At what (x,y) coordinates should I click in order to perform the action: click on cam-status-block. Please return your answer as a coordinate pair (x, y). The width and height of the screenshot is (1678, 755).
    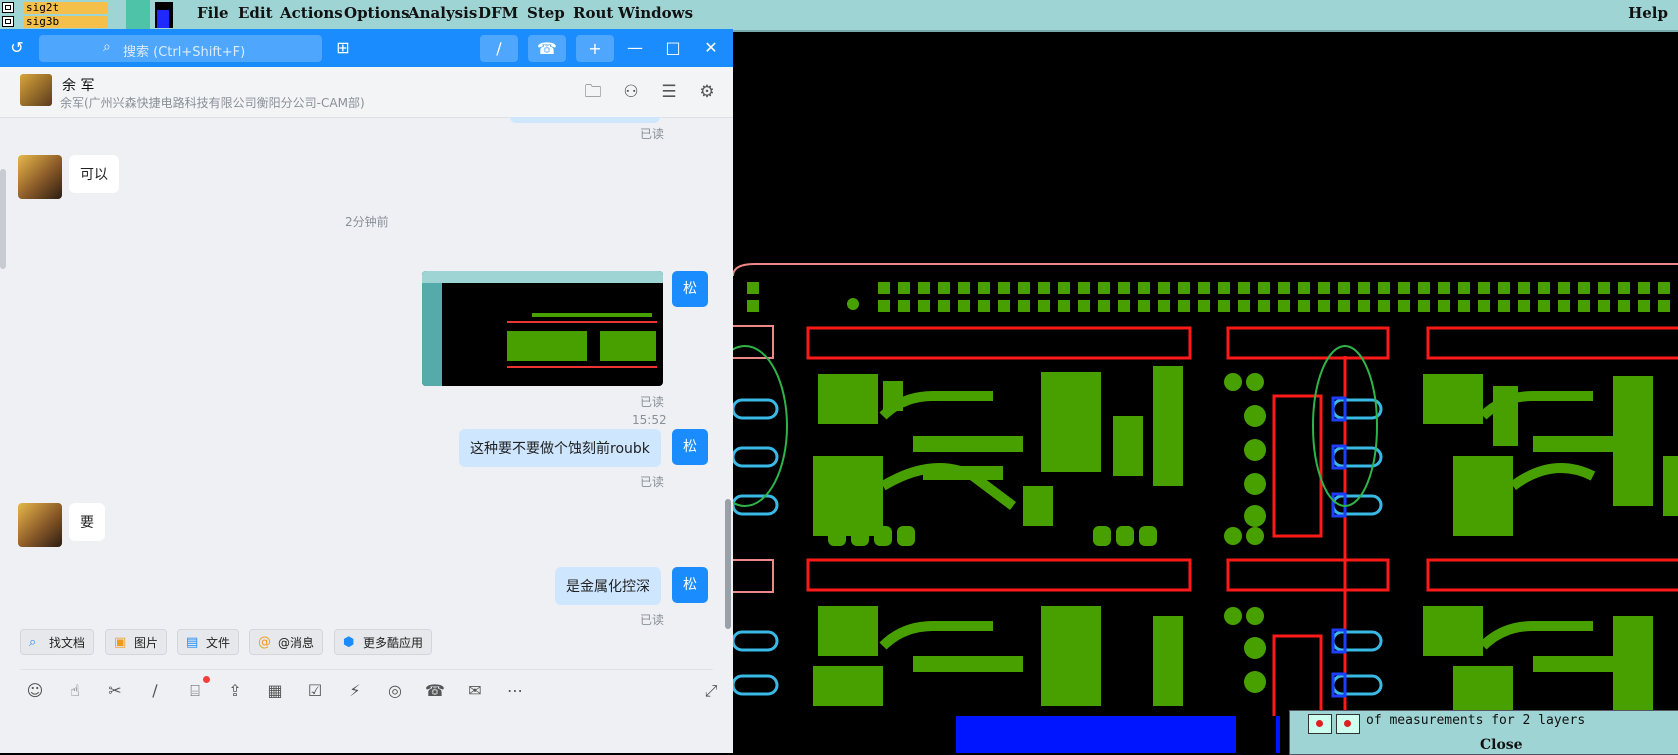
    Looking at the image, I should click on (1096, 734).